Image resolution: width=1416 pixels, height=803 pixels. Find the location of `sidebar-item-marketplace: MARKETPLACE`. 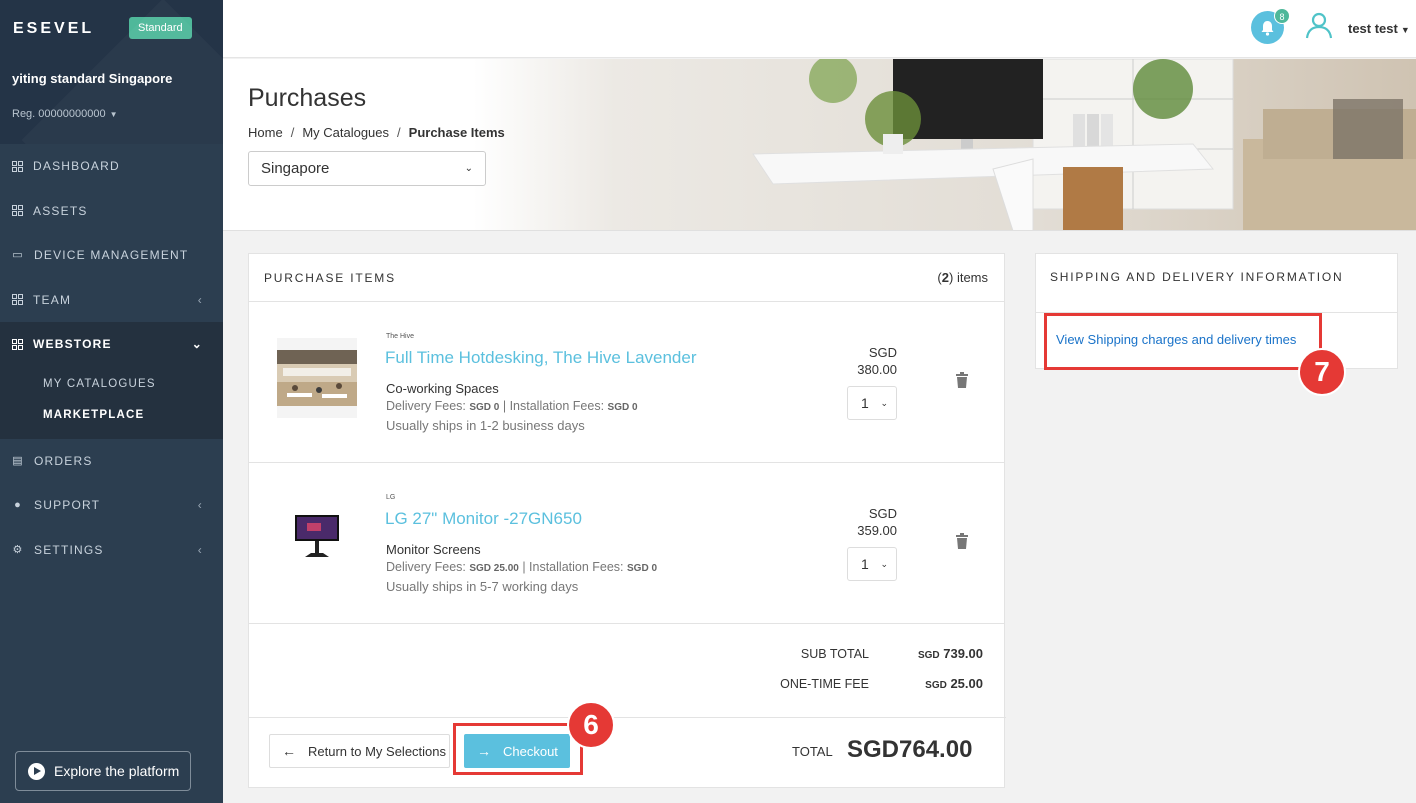

sidebar-item-marketplace: MARKETPLACE is located at coordinates (111, 415).